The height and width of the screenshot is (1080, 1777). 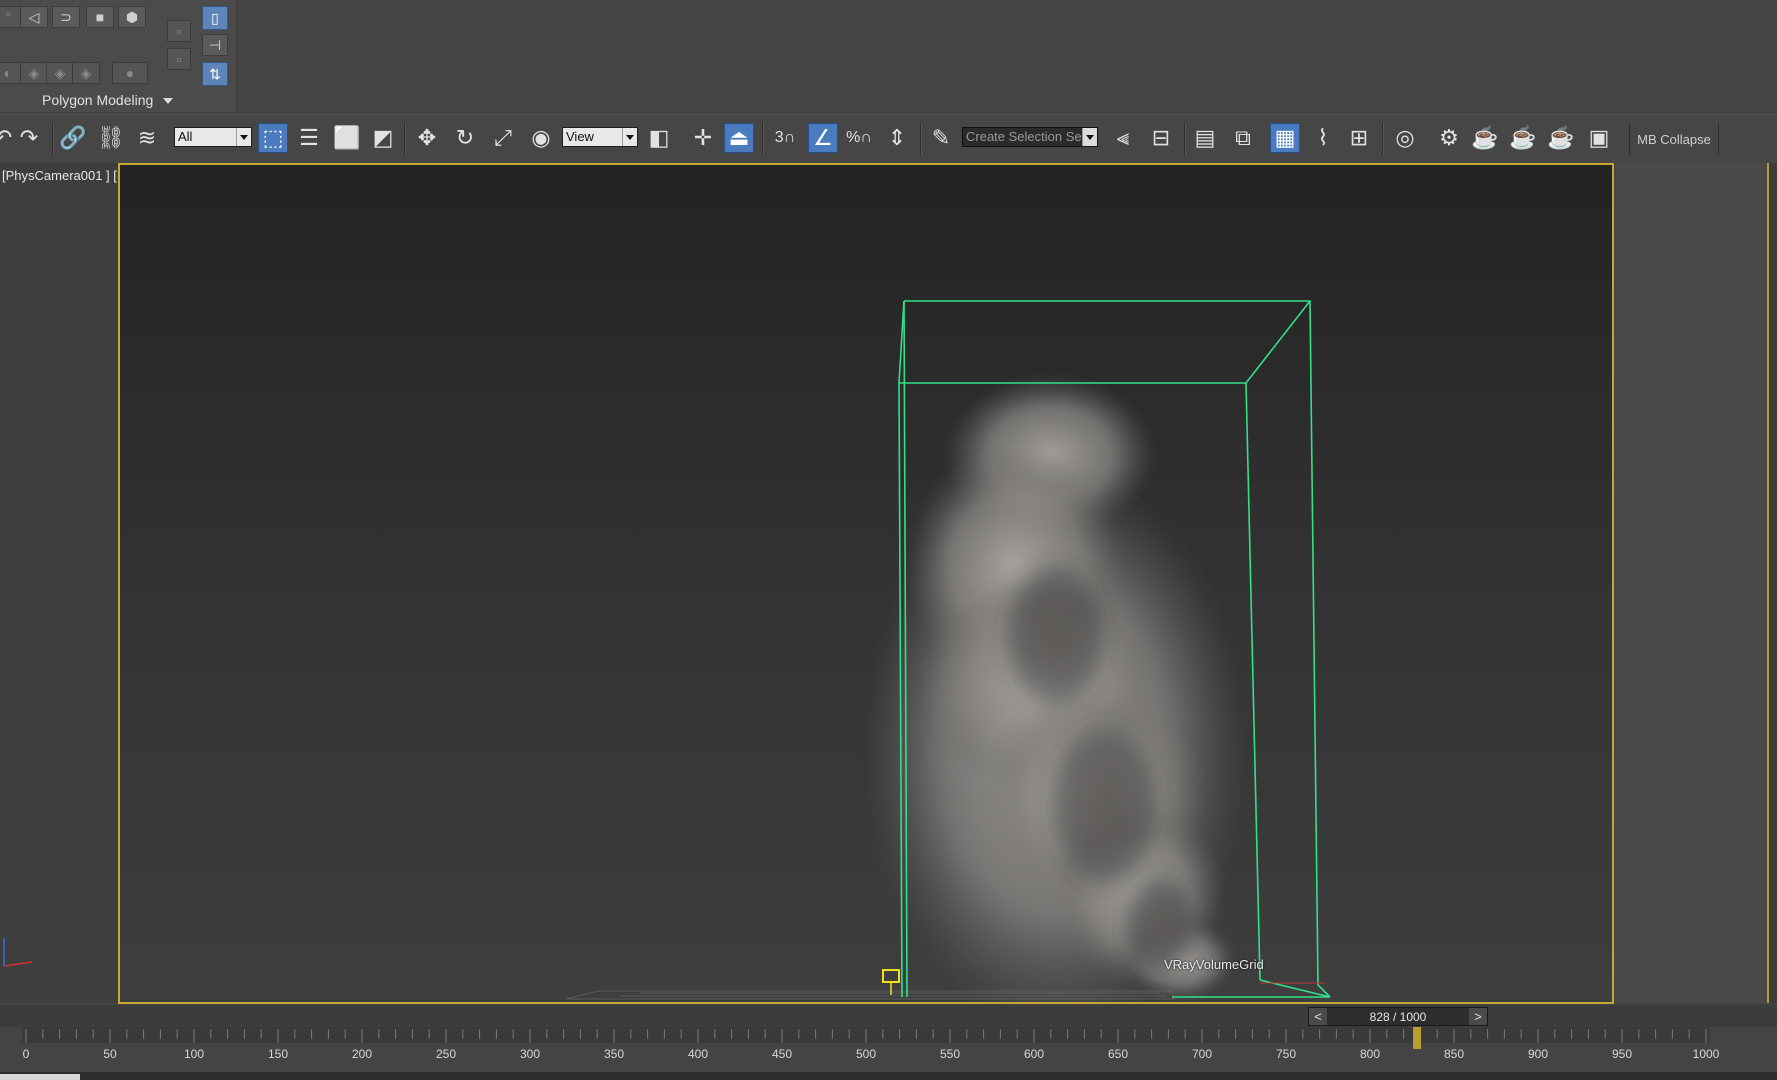 What do you see at coordinates (779, 137) in the screenshot?
I see `snap-label: 3` at bounding box center [779, 137].